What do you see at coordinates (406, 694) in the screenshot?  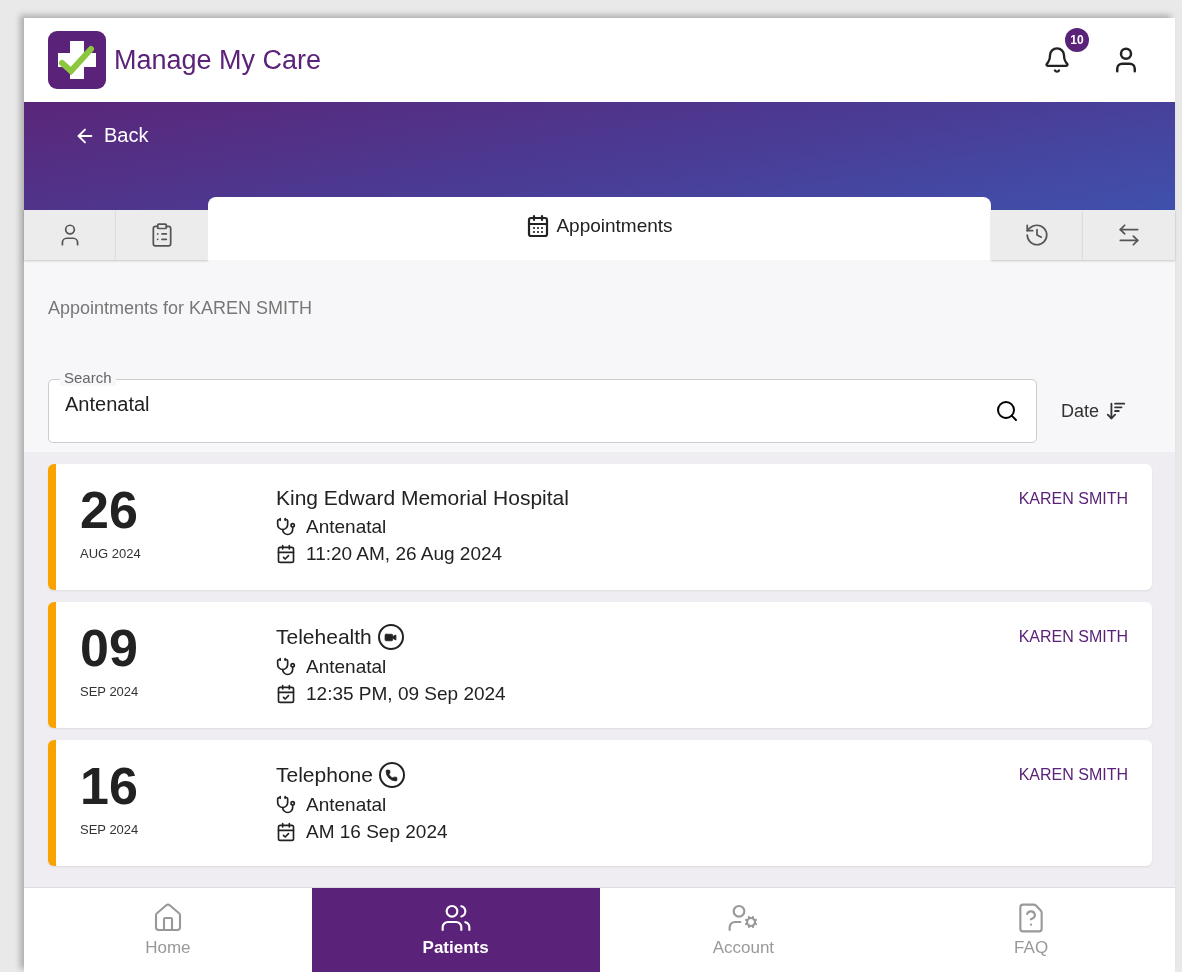 I see `appointment-time: 12:35 PM, 09 Sep 2024` at bounding box center [406, 694].